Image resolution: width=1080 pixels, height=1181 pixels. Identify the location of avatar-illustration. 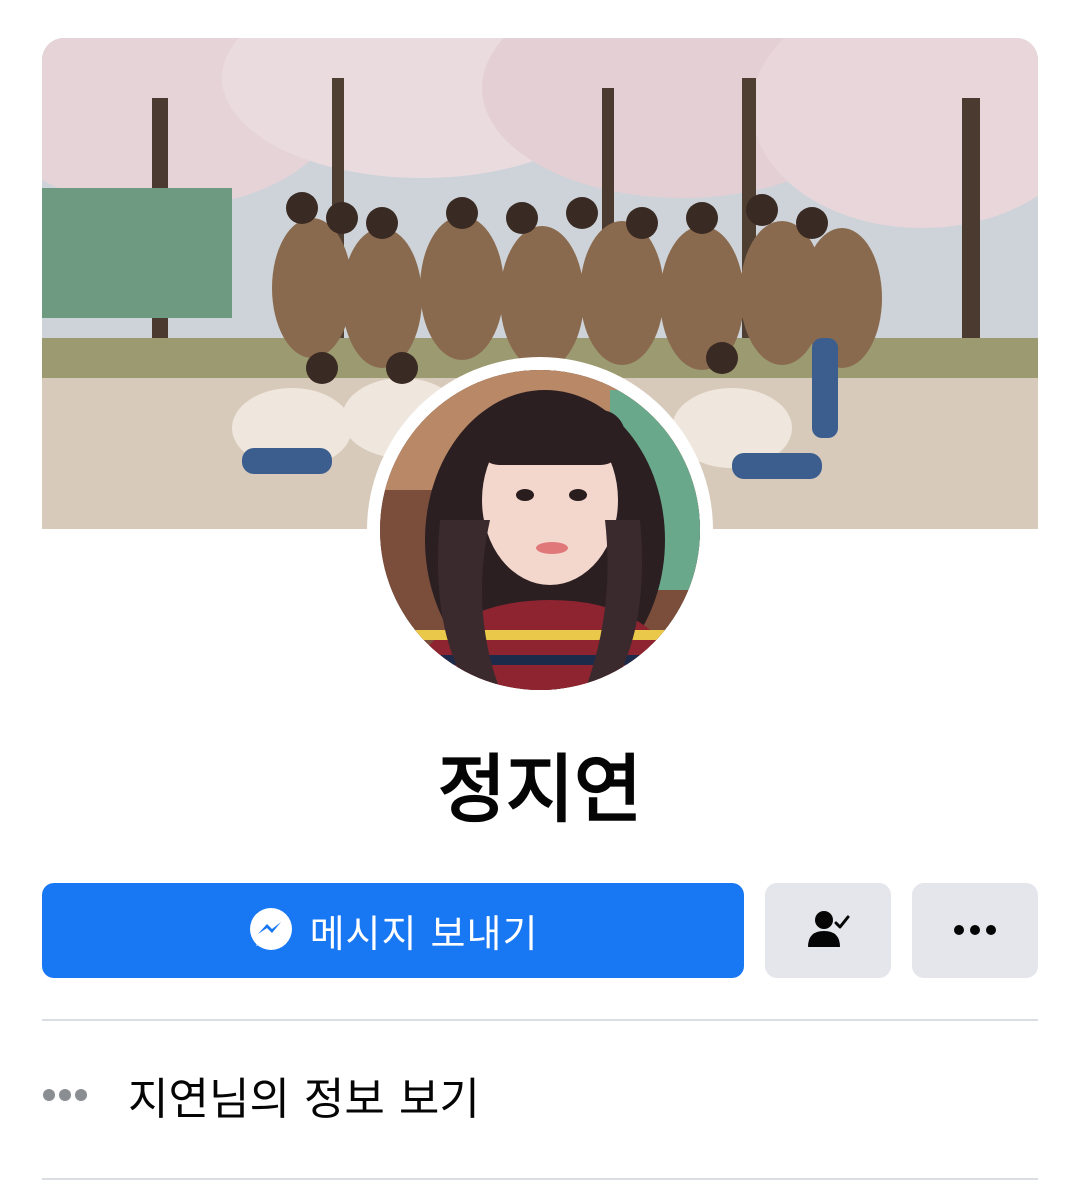
(540, 530).